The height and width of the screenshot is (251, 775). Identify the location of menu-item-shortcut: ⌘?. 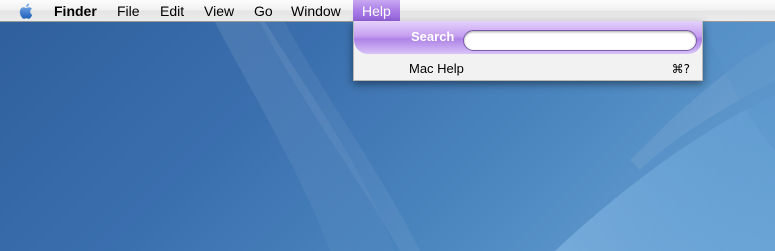
(680, 69).